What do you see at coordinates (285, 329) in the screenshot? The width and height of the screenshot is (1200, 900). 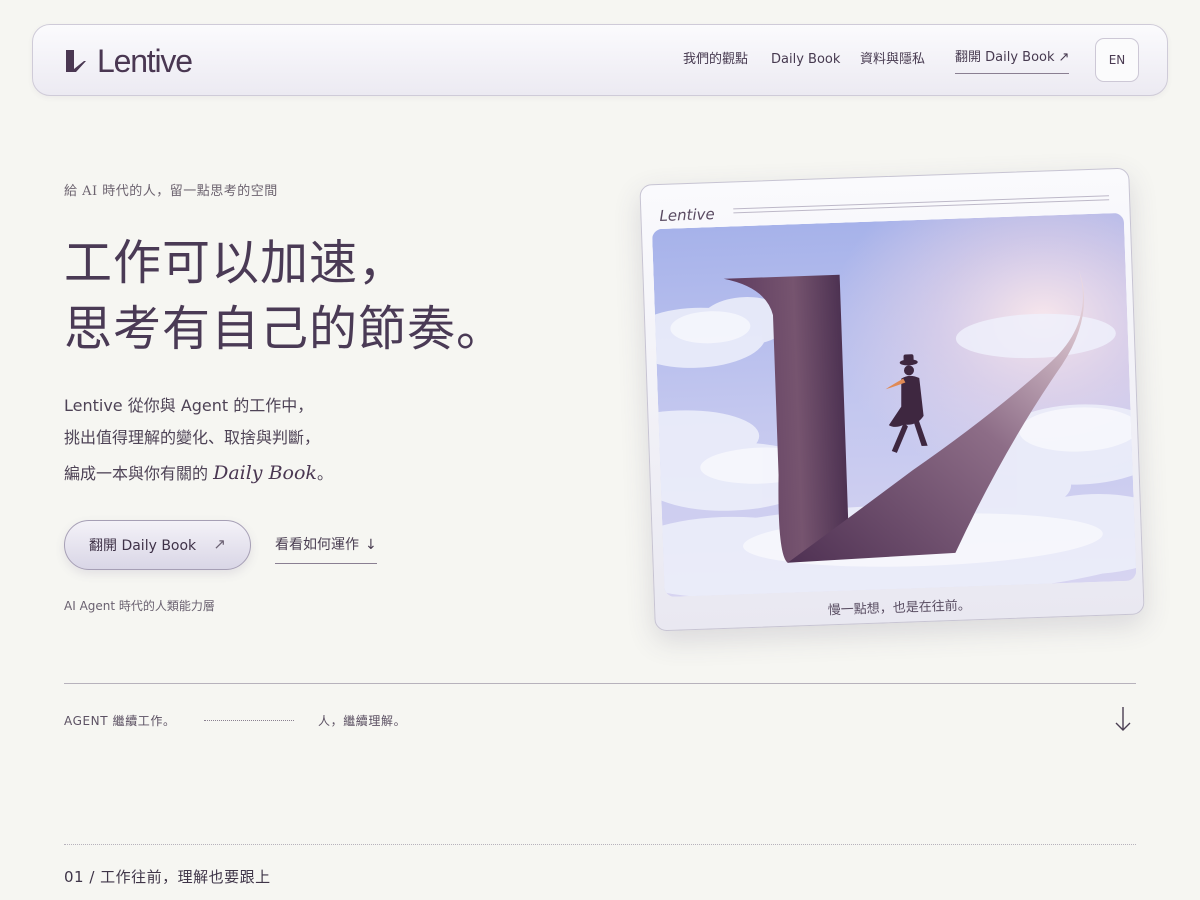 I see `headline-line-2: 思考有自己的節奏。` at bounding box center [285, 329].